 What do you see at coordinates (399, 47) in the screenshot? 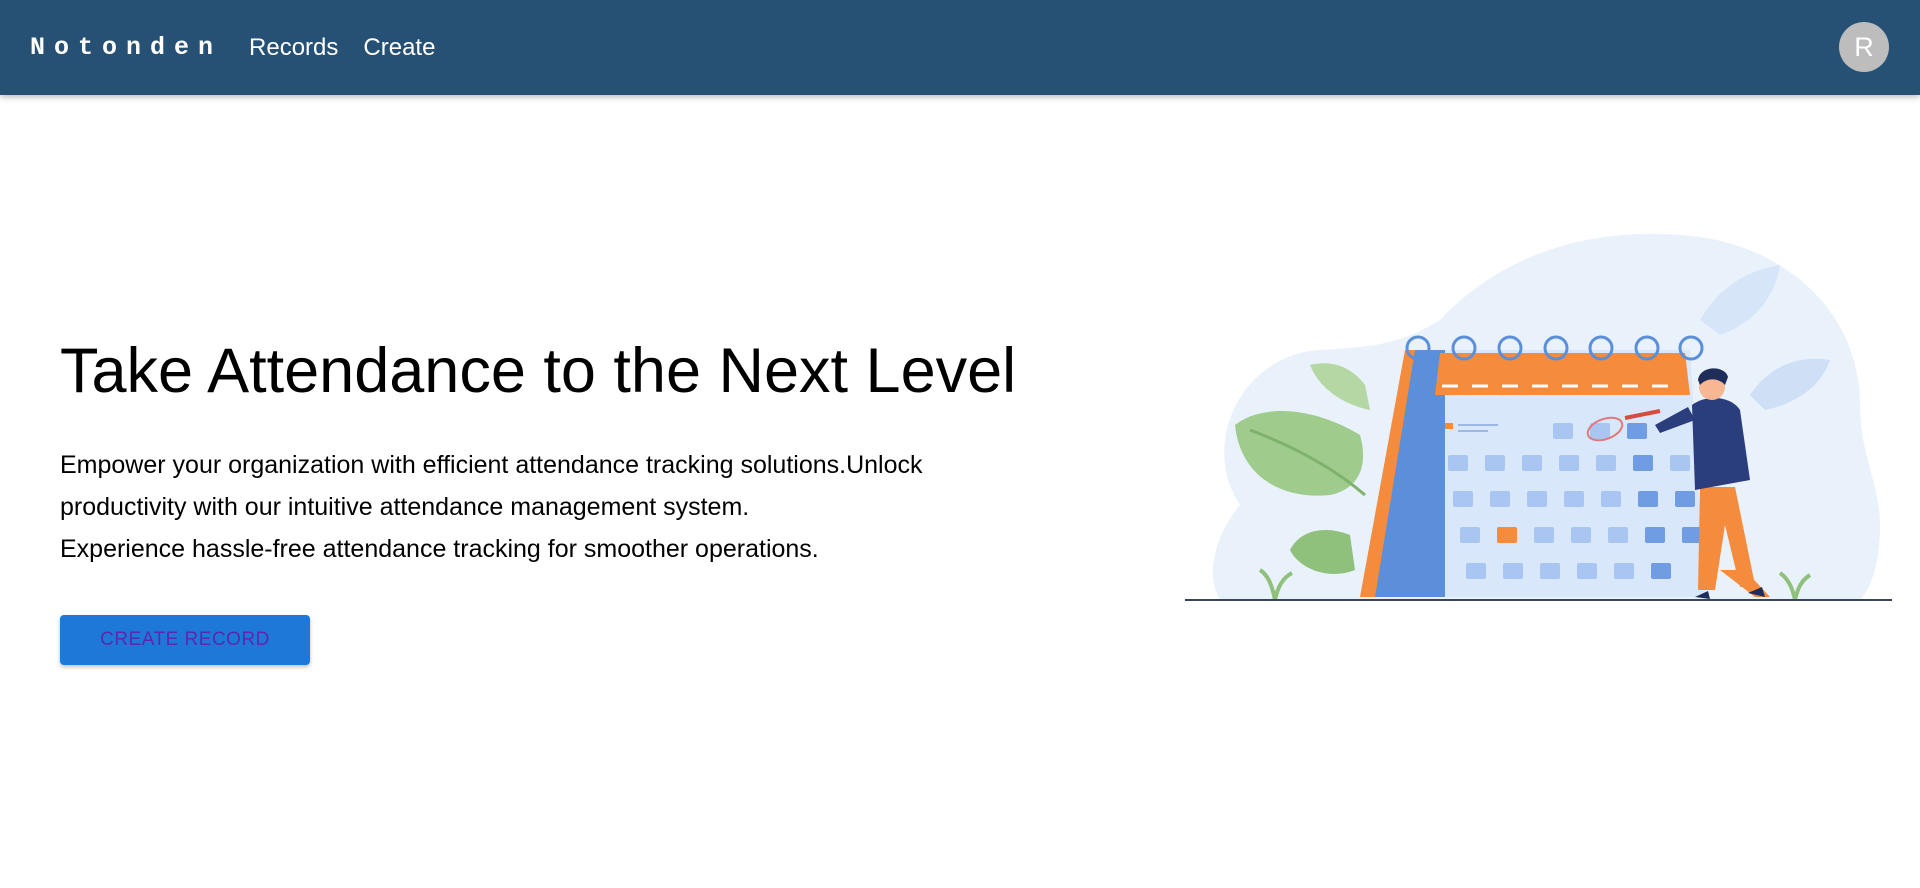
I see `nav-link-create: Create` at bounding box center [399, 47].